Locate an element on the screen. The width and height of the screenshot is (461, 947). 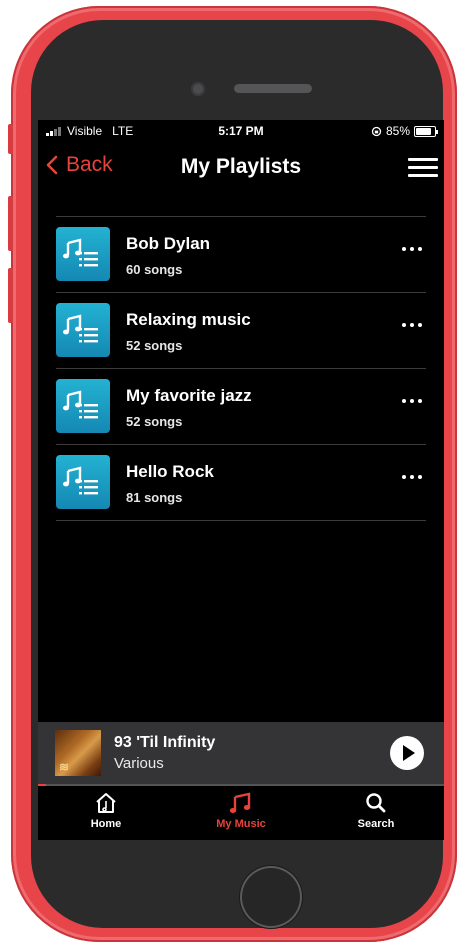
playlist-song-count: 81 songs is located at coordinates (154, 497).